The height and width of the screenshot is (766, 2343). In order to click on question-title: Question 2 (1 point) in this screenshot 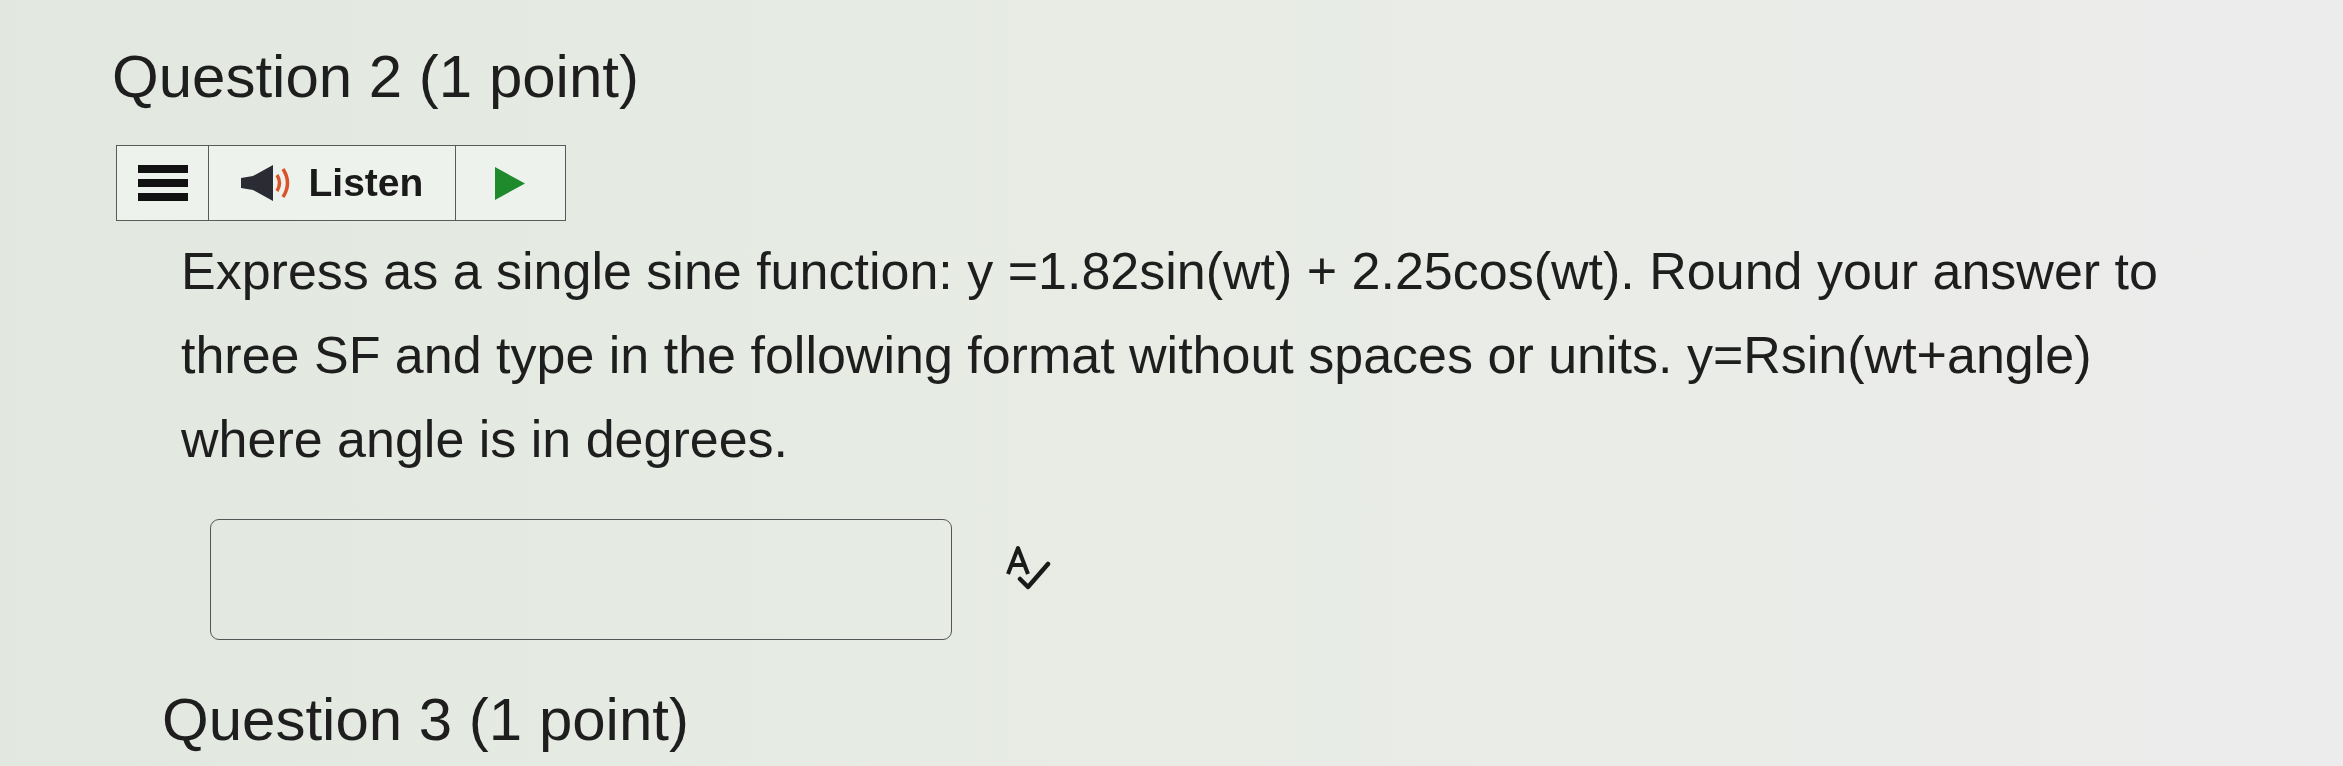, I will do `click(375, 77)`.